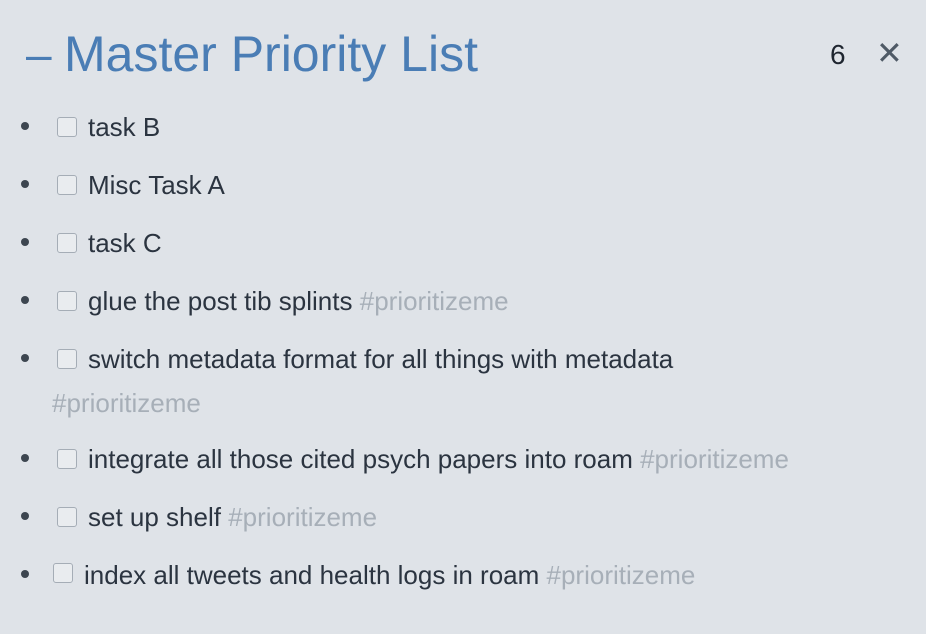 The width and height of the screenshot is (926, 634). I want to click on page-title: Master Priority List, so click(271, 54).